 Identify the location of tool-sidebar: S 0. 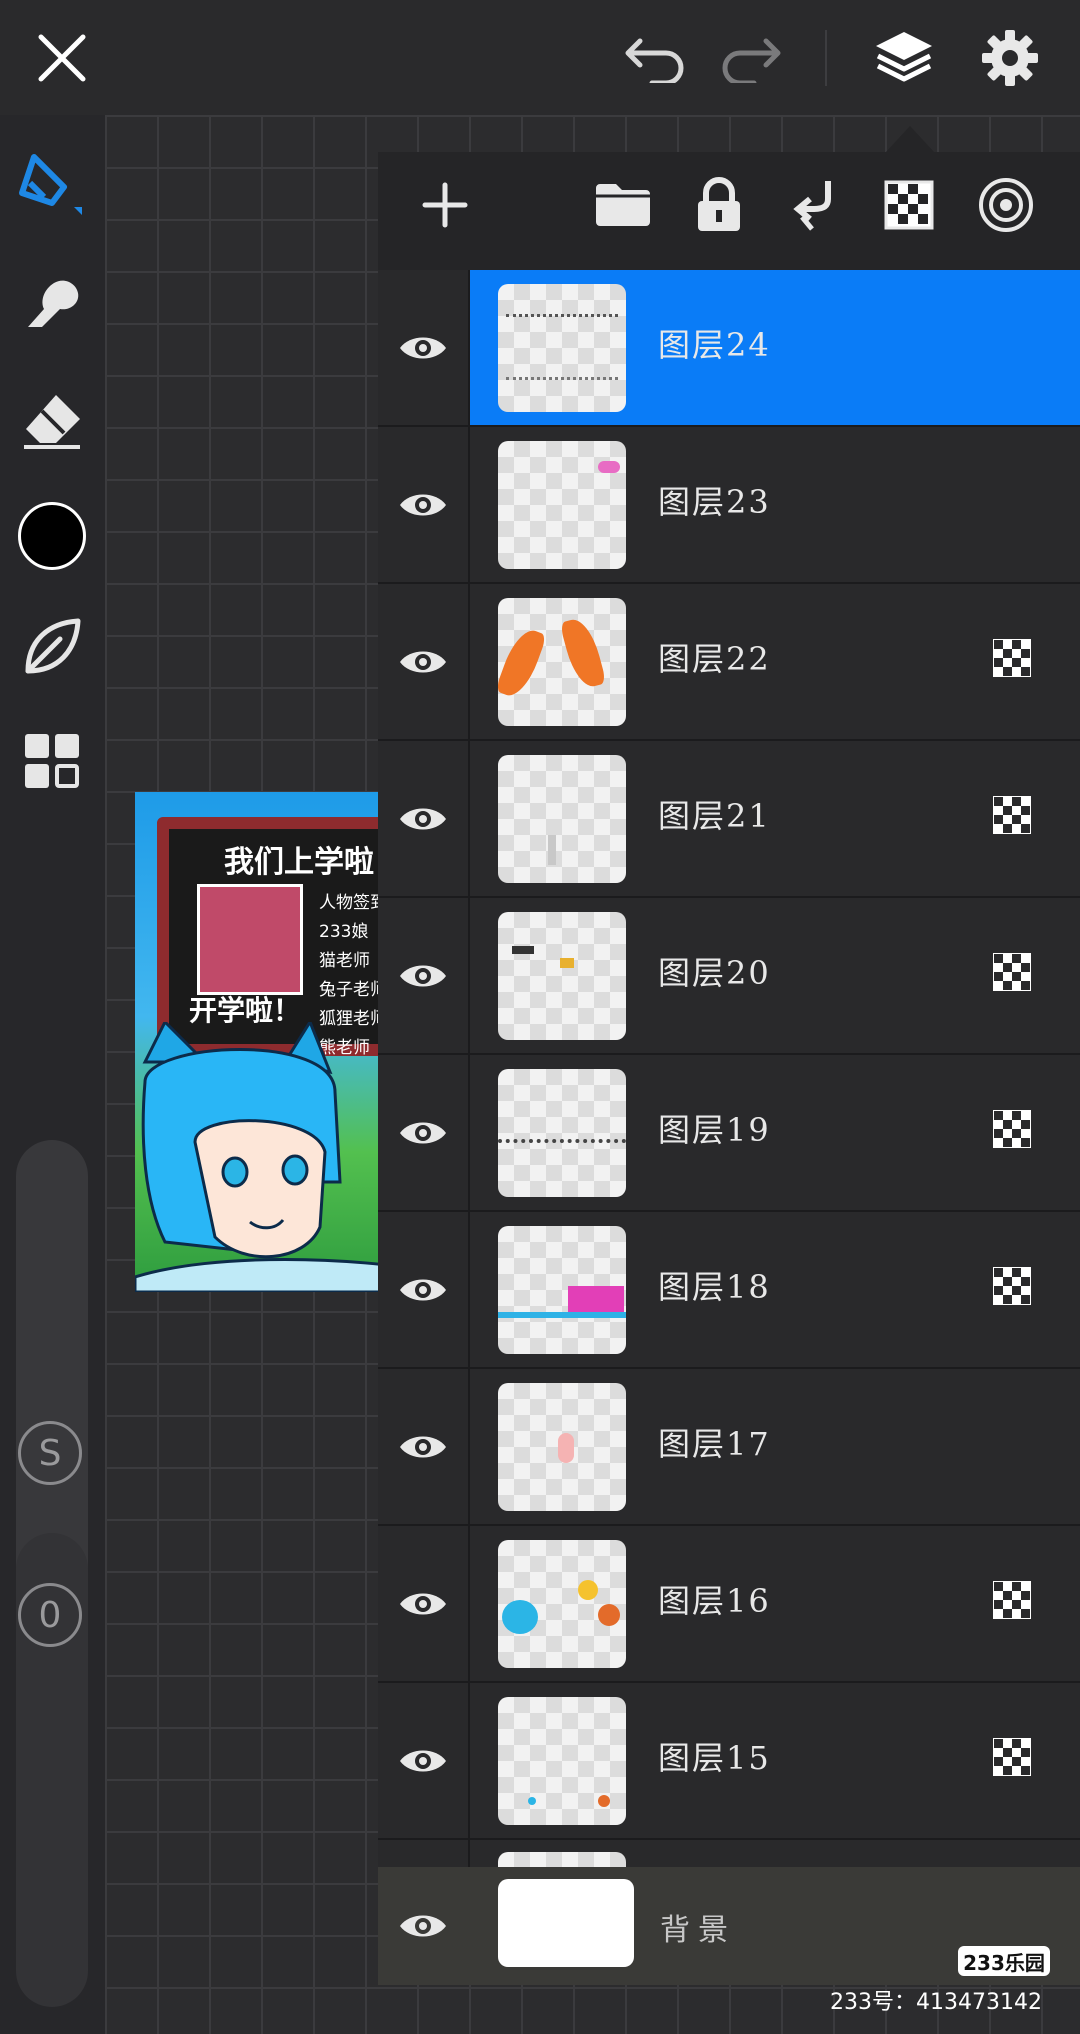
(52, 1074).